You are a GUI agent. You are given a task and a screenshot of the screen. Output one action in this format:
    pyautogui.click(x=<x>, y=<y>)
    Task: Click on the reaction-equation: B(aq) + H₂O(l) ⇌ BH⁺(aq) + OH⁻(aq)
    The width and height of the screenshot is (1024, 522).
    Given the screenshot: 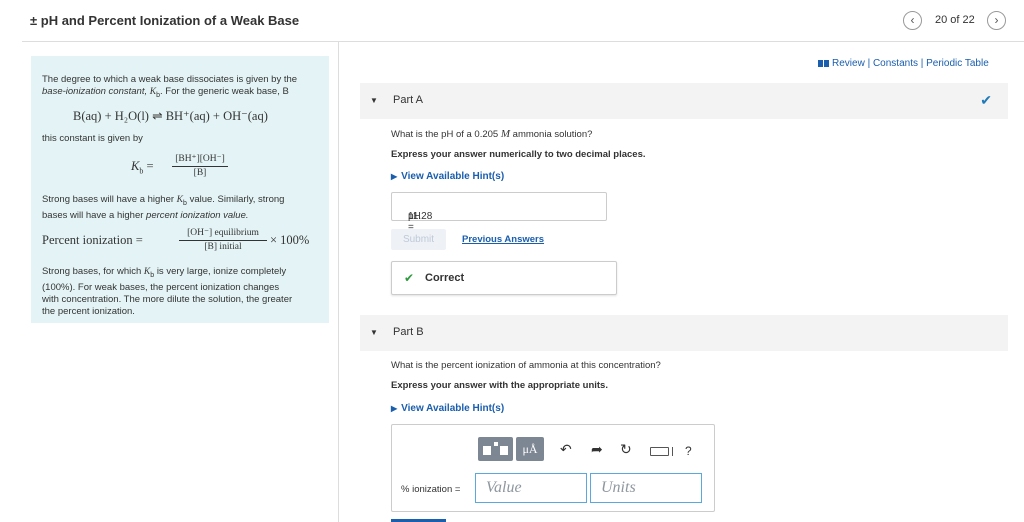 What is the action you would take?
    pyautogui.click(x=170, y=116)
    